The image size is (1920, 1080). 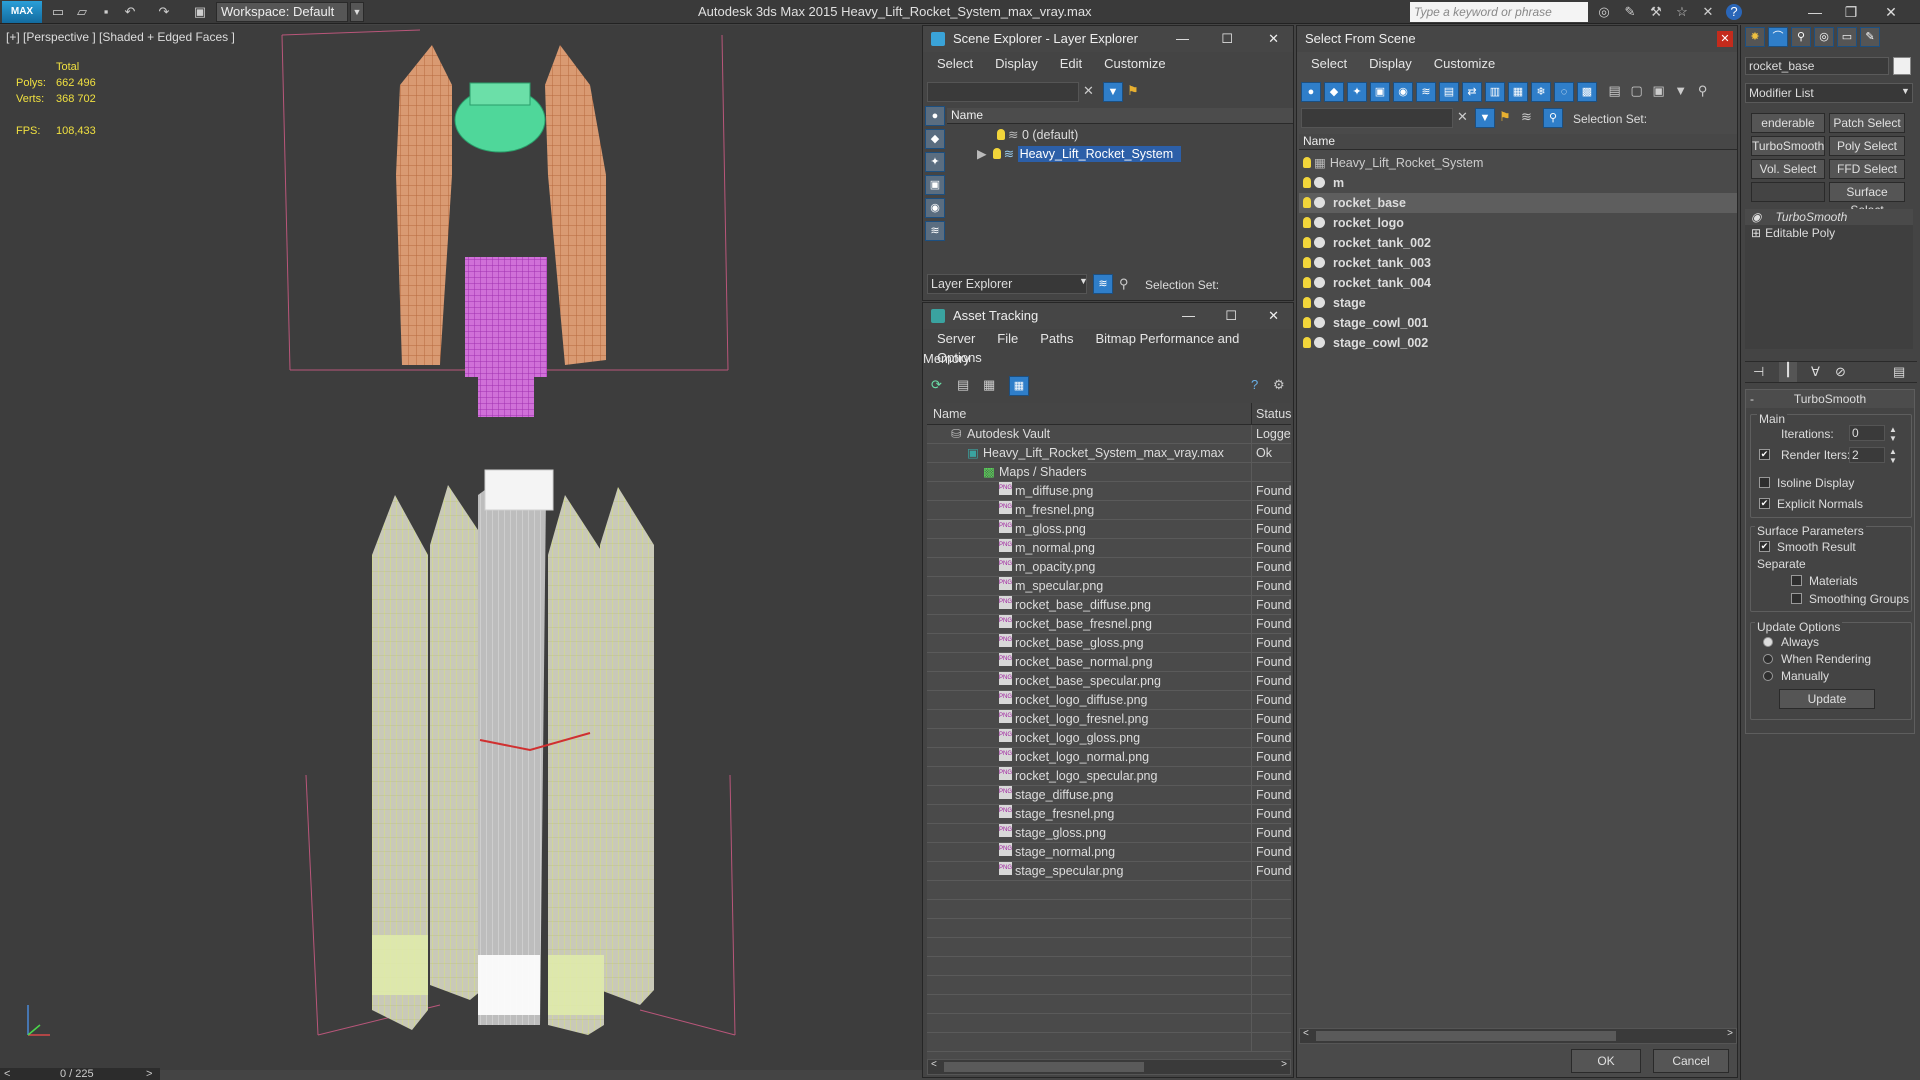 I want to click on smooth-result-checkbox: ✔, so click(x=1764, y=546).